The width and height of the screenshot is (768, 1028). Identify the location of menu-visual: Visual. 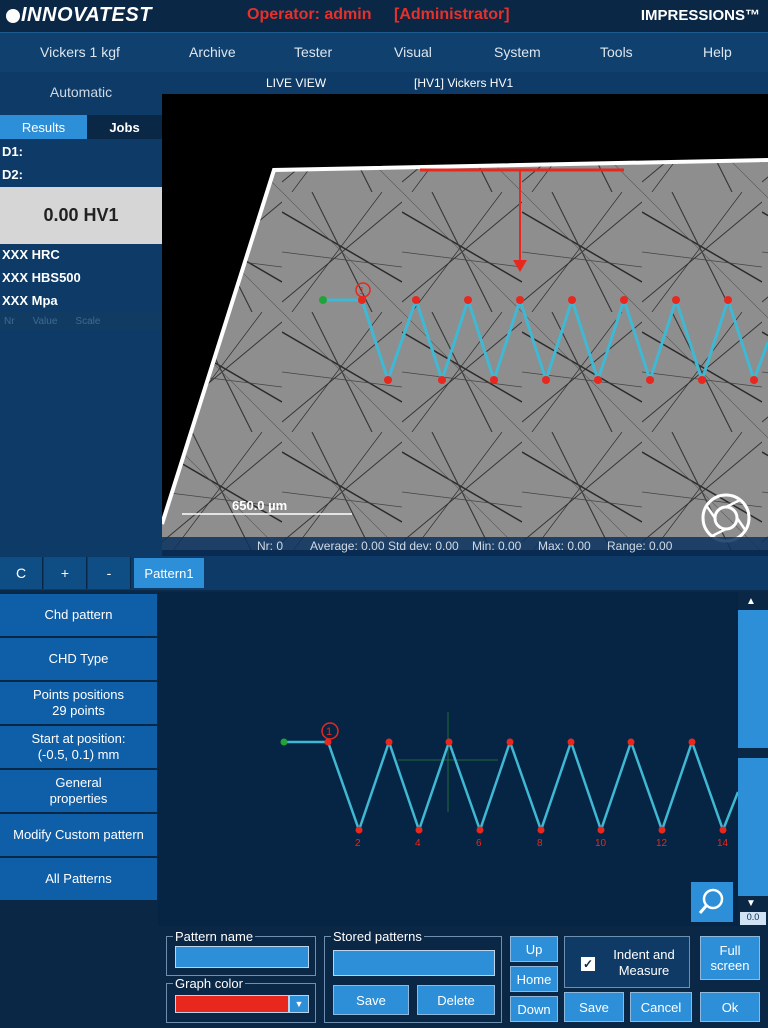
(413, 52).